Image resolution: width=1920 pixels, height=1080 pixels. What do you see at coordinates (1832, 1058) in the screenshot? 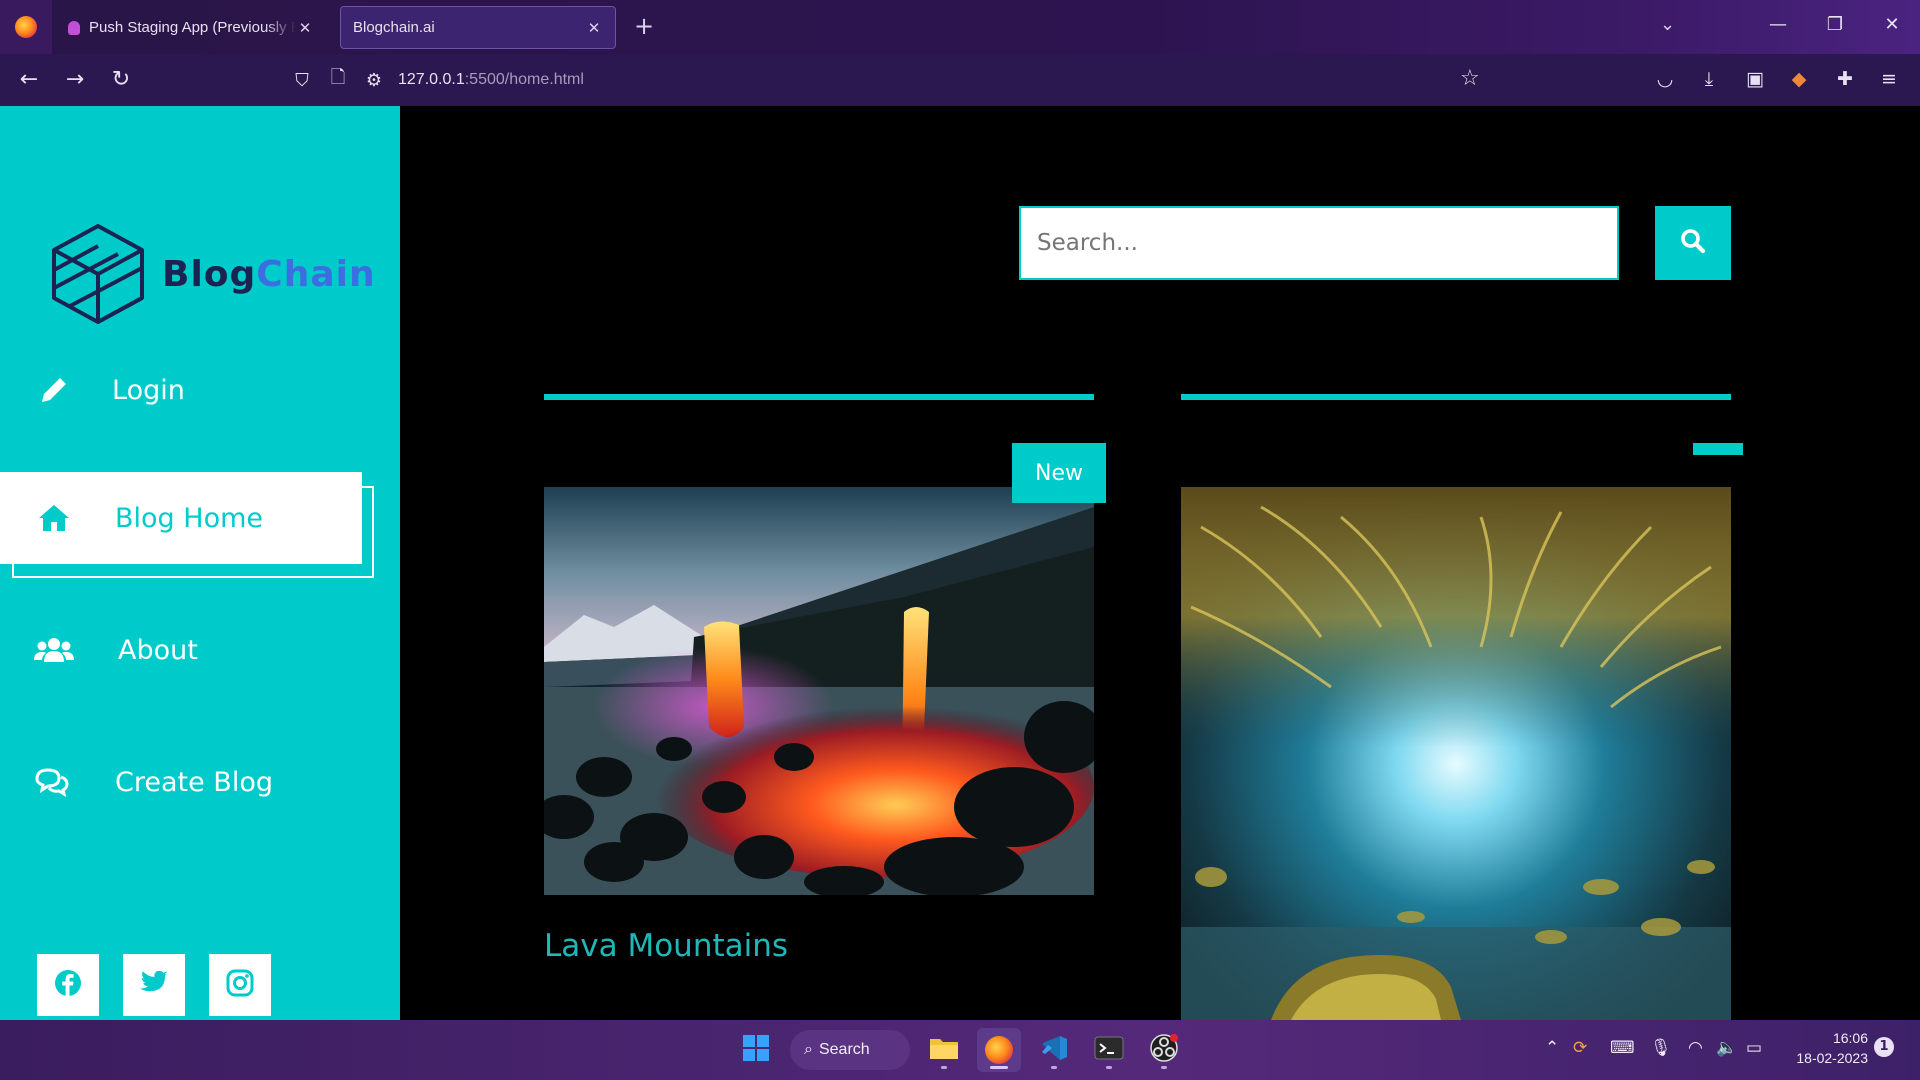
I see `clock-date: 18-02-2023` at bounding box center [1832, 1058].